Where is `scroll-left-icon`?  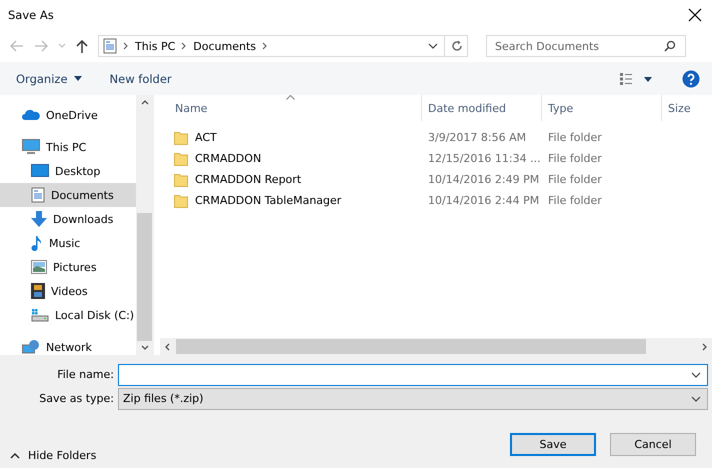 scroll-left-icon is located at coordinates (167, 346).